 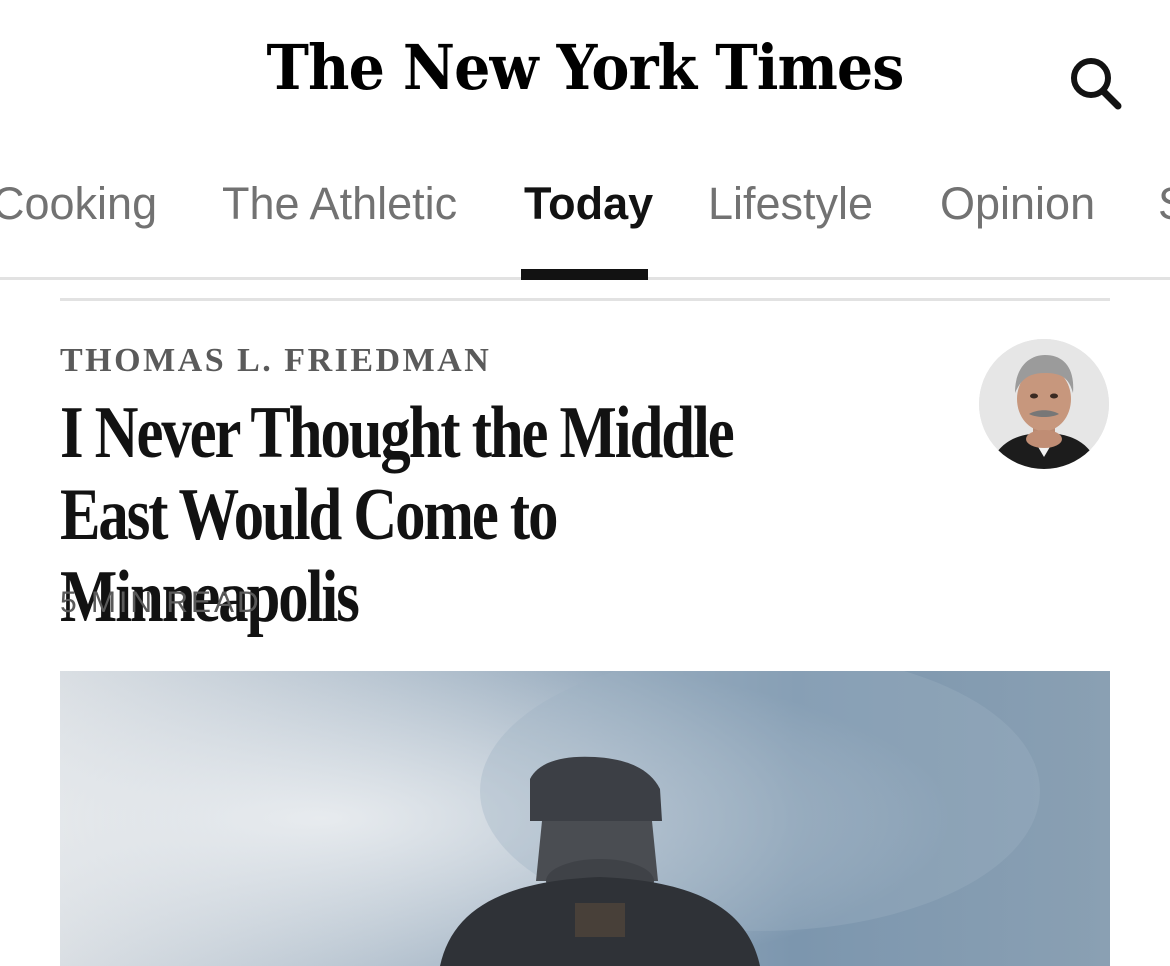 I want to click on search-icon, so click(x=1096, y=84).